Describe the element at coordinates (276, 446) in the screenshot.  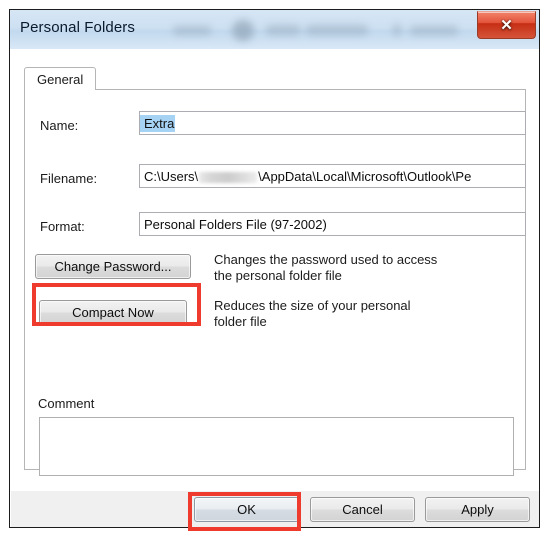
I see `comment-textarea` at that location.